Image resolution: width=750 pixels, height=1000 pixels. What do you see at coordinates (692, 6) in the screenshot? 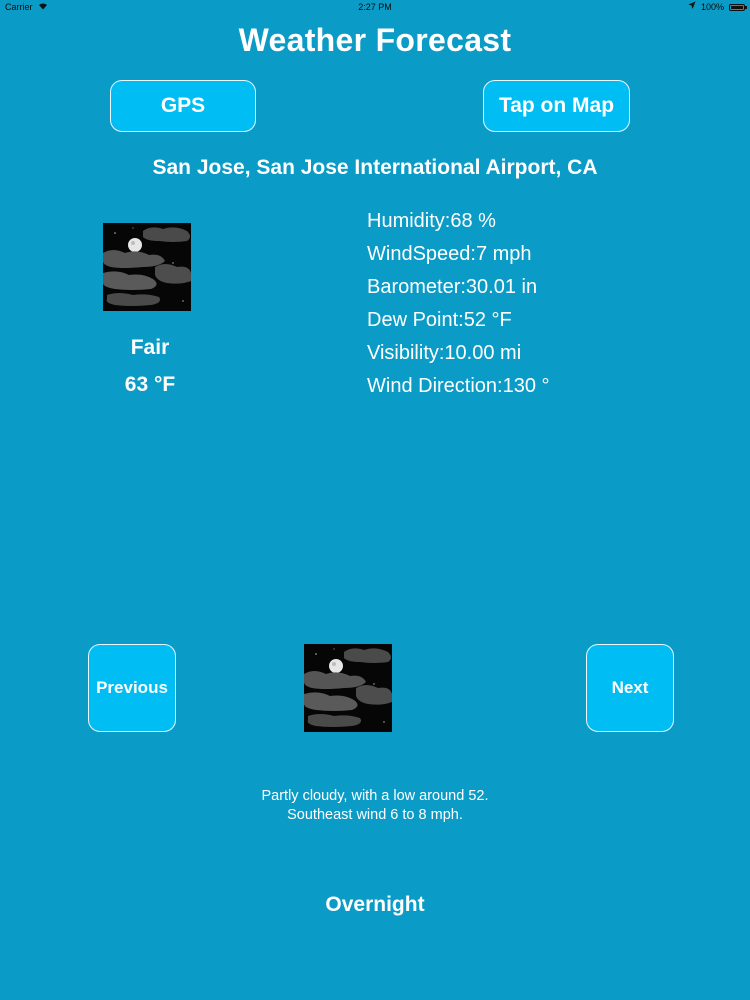
I see `location-arrow-icon` at bounding box center [692, 6].